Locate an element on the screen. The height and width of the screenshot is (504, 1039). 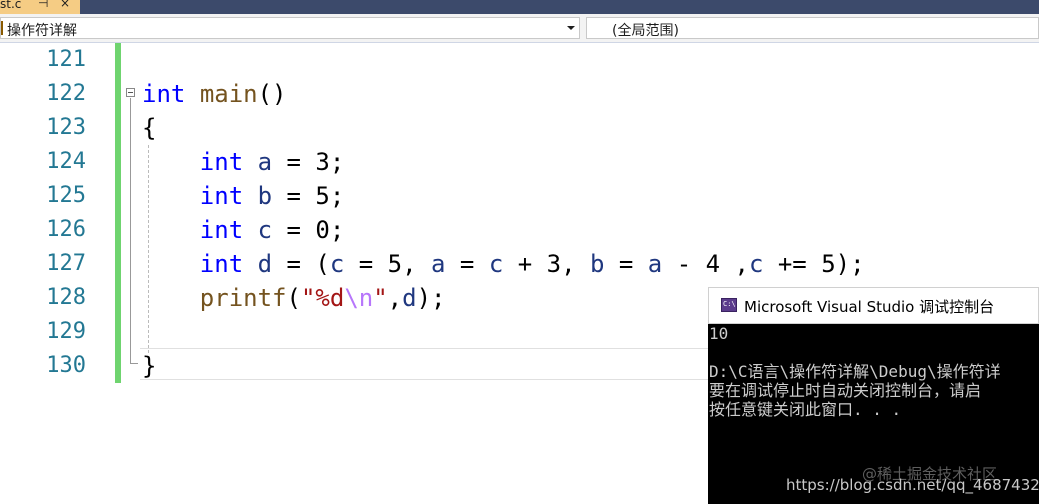
document-tab: st.c ⊣ × is located at coordinates (40, 7).